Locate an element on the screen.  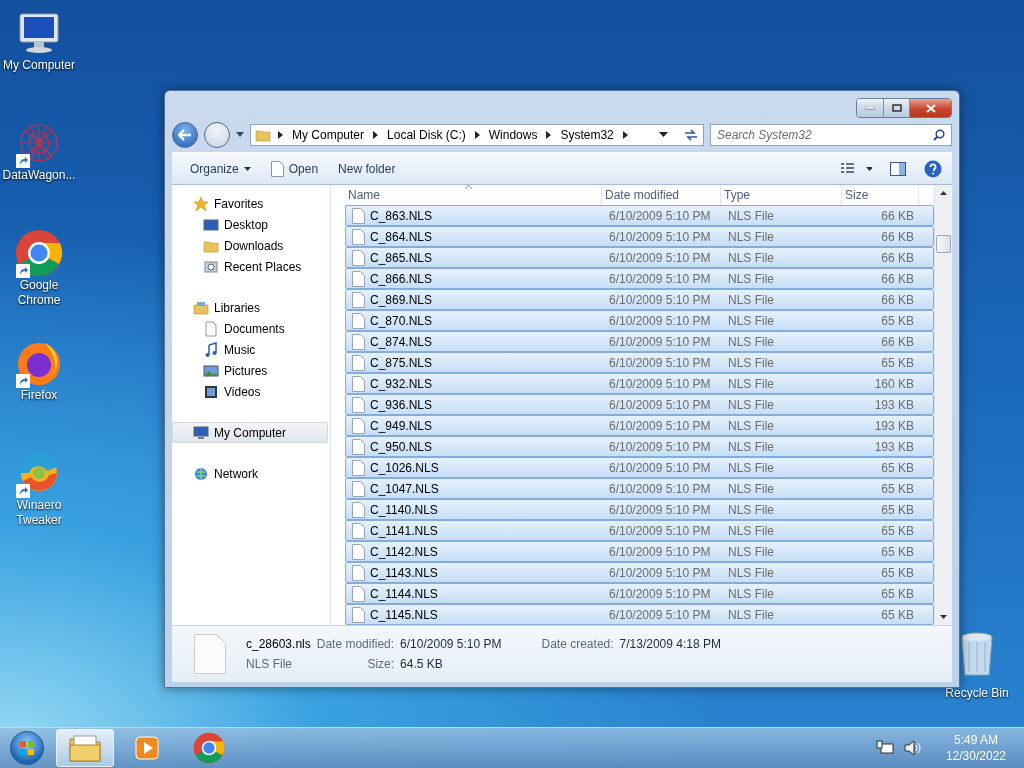
file-size: 193 KB is located at coordinates (894, 425).